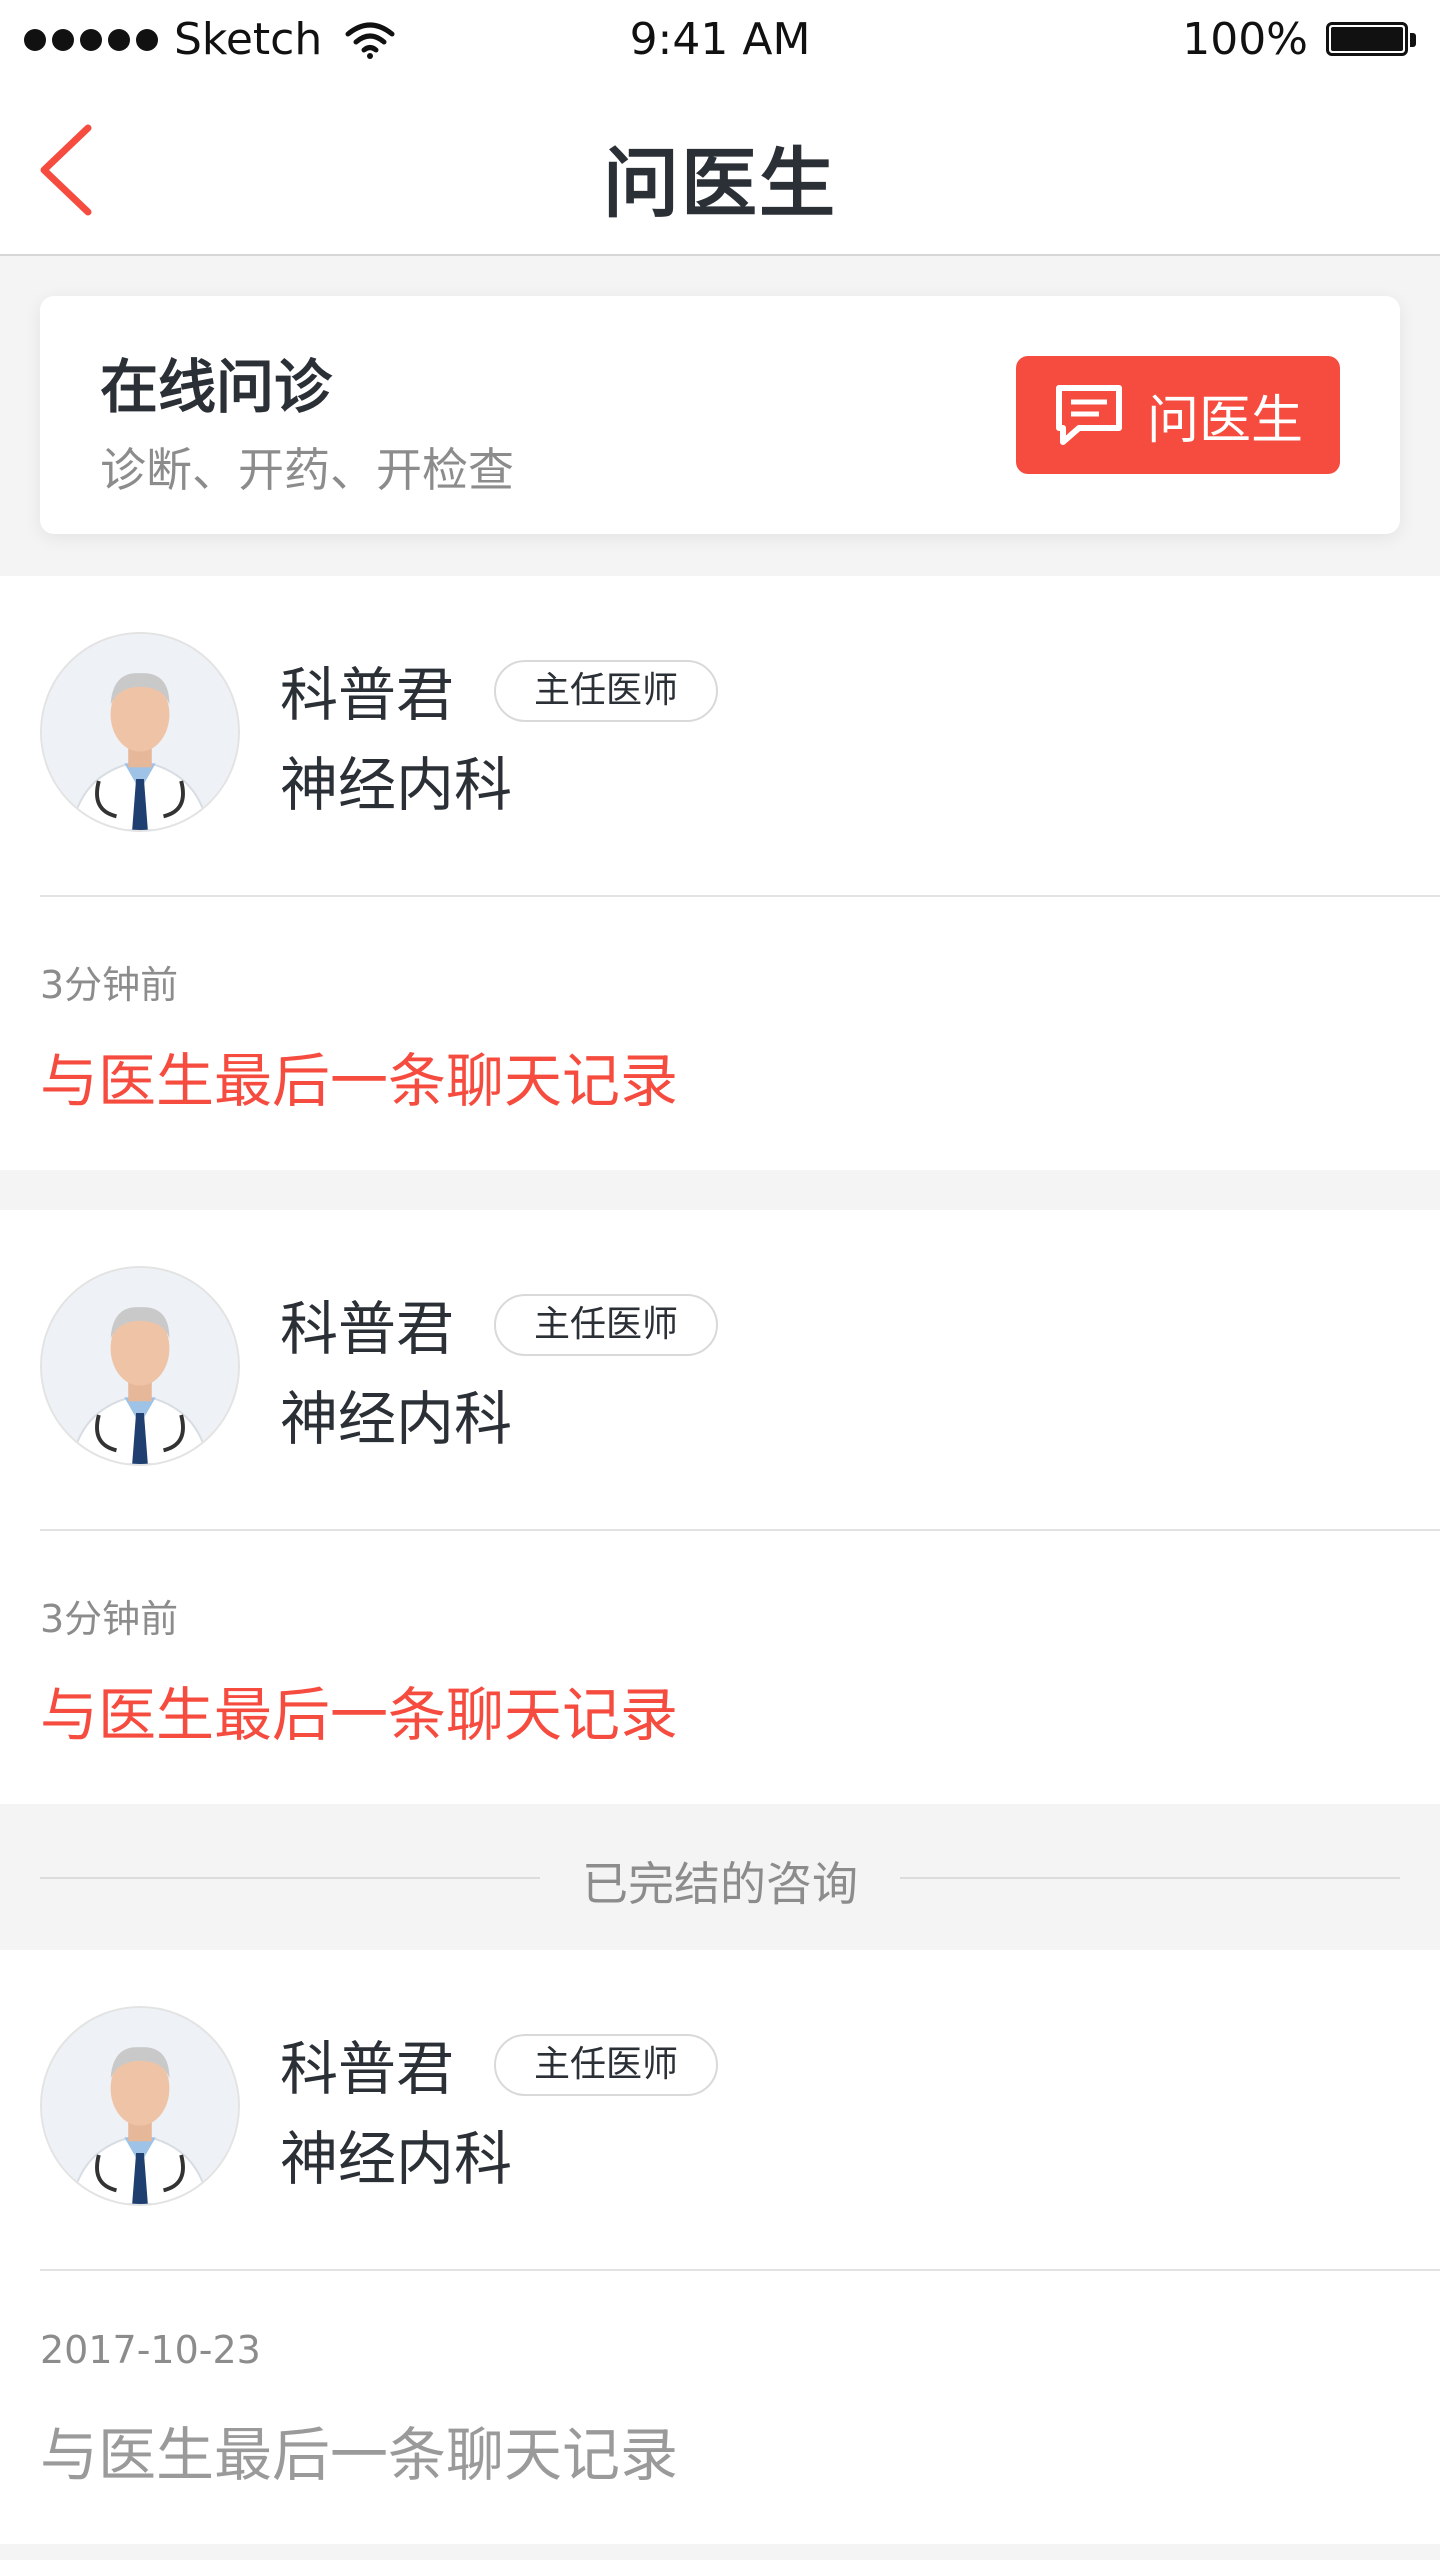 The image size is (1440, 2560). What do you see at coordinates (1372, 40) in the screenshot?
I see `battery-icon` at bounding box center [1372, 40].